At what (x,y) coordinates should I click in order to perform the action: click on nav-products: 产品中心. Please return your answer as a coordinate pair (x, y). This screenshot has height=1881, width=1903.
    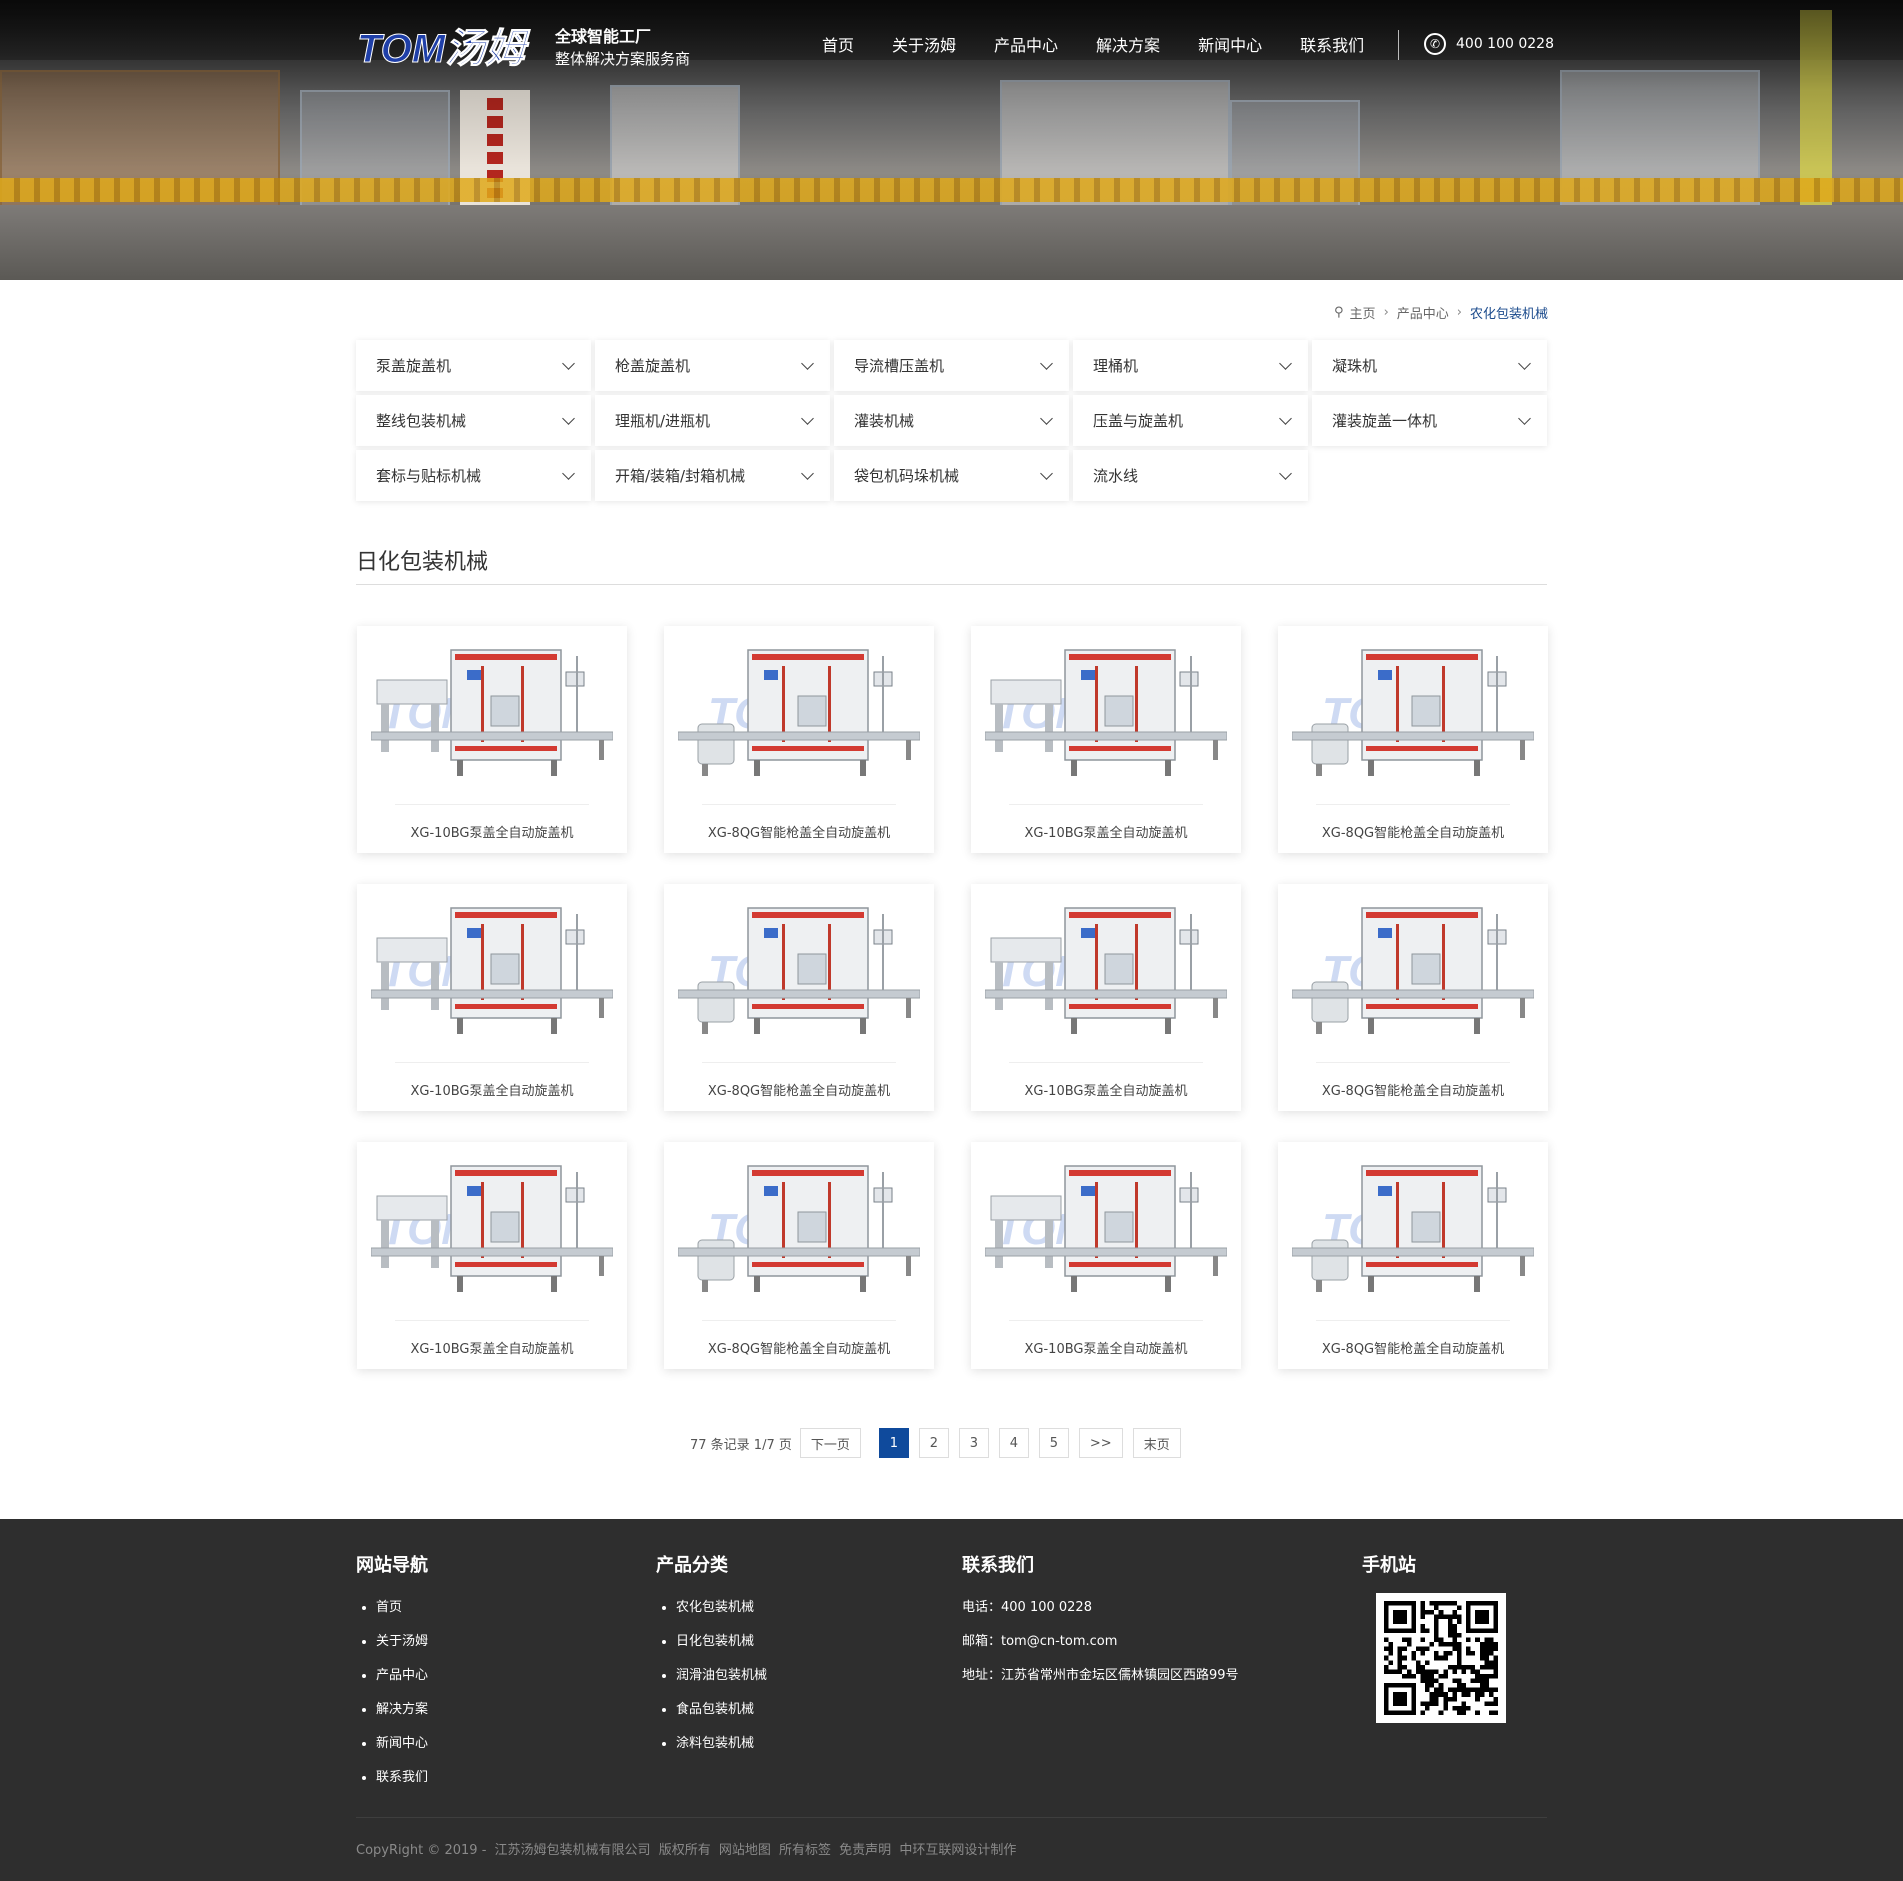
    Looking at the image, I should click on (1026, 46).